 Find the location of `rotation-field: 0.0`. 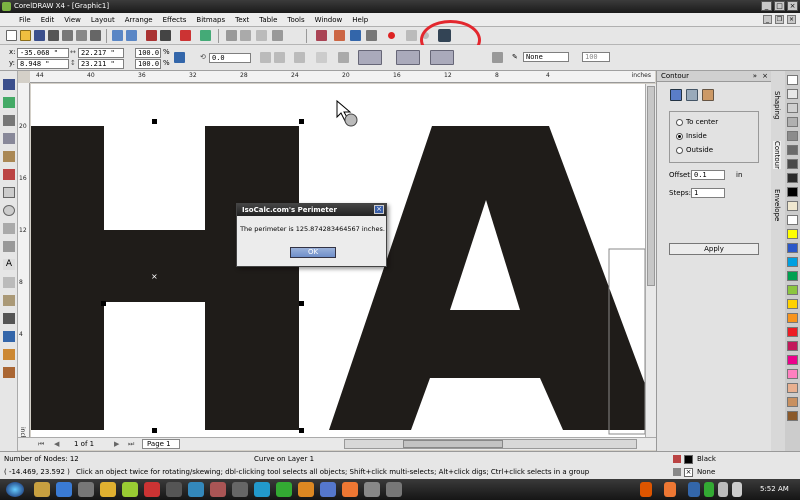

rotation-field: 0.0 is located at coordinates (230, 58).